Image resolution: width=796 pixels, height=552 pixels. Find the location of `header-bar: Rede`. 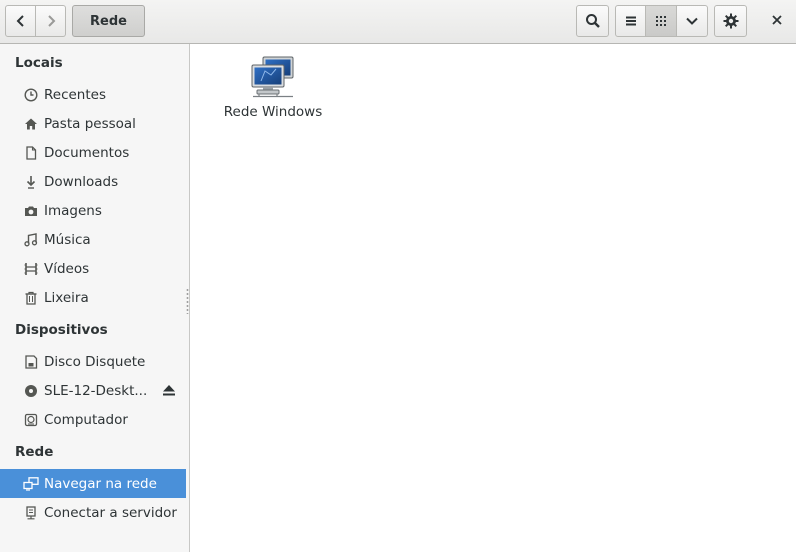

header-bar: Rede is located at coordinates (398, 22).